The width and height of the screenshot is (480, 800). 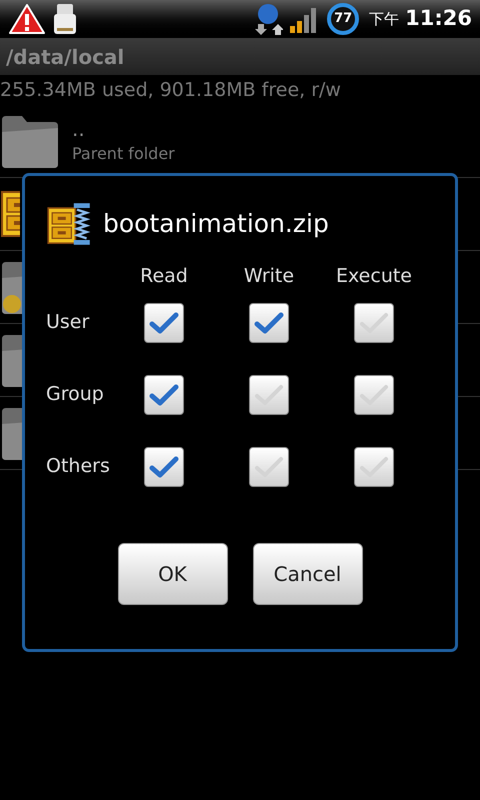 I want to click on dialog-button: OK, so click(x=173, y=573).